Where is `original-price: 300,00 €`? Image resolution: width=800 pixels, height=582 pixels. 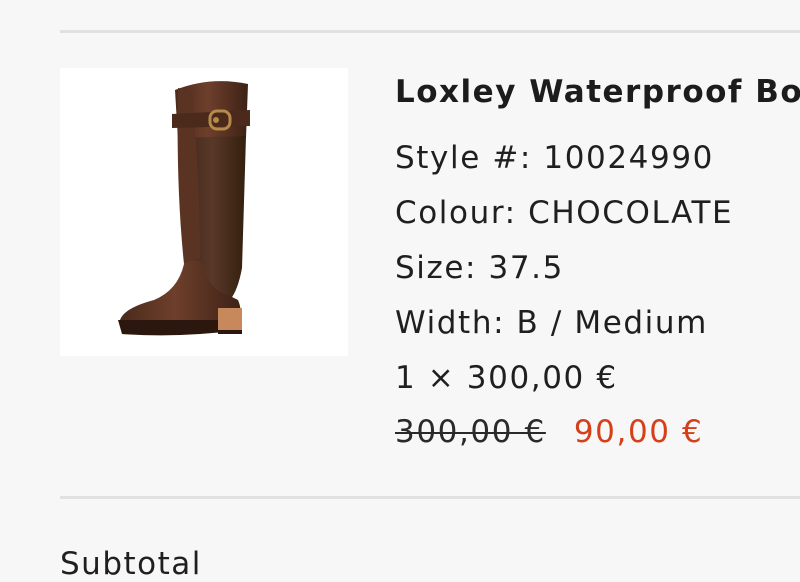
original-price: 300,00 € is located at coordinates (470, 432).